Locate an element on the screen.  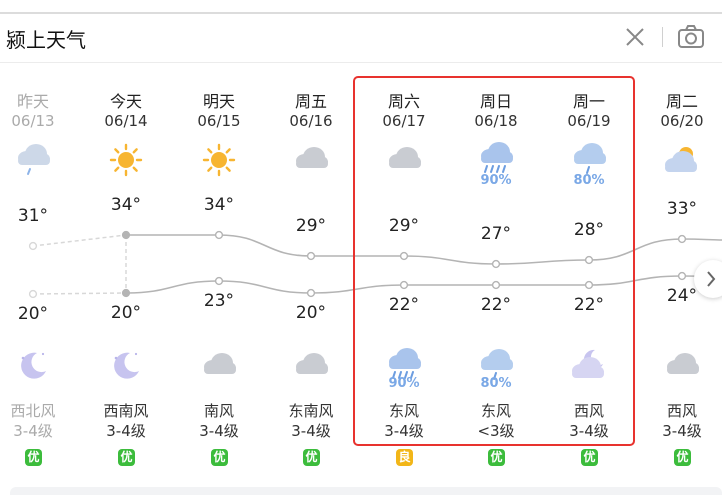
partly-sunny-icon is located at coordinates (681, 159).